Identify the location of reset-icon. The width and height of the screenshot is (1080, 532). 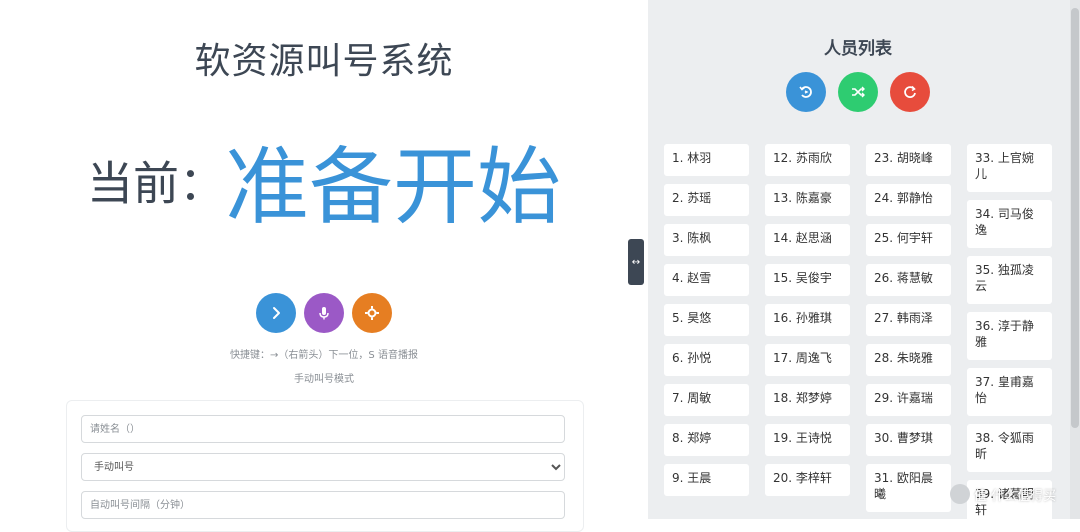
(805, 92).